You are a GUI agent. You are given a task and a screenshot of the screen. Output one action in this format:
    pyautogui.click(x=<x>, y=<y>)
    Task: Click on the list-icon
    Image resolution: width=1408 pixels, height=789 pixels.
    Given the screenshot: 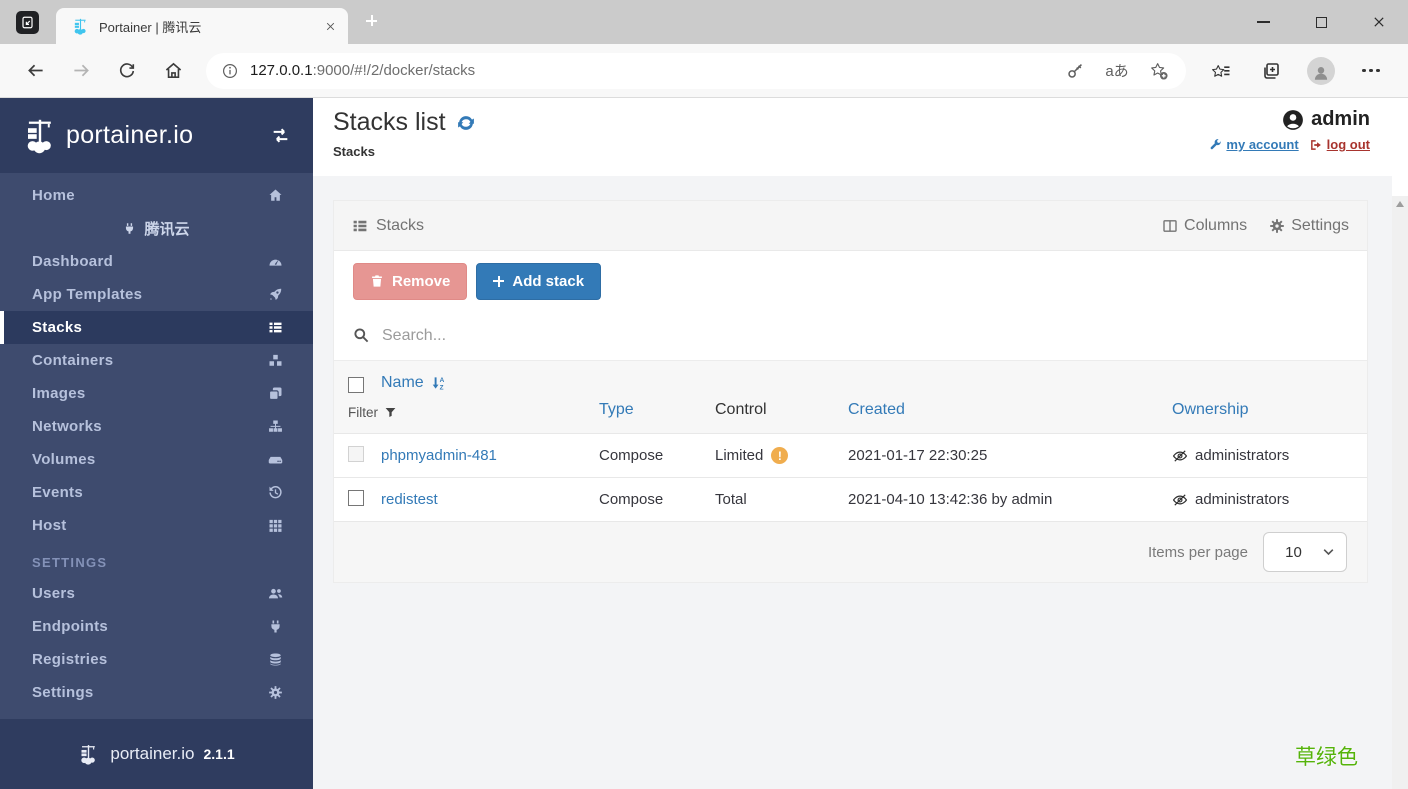 What is the action you would take?
    pyautogui.click(x=360, y=226)
    